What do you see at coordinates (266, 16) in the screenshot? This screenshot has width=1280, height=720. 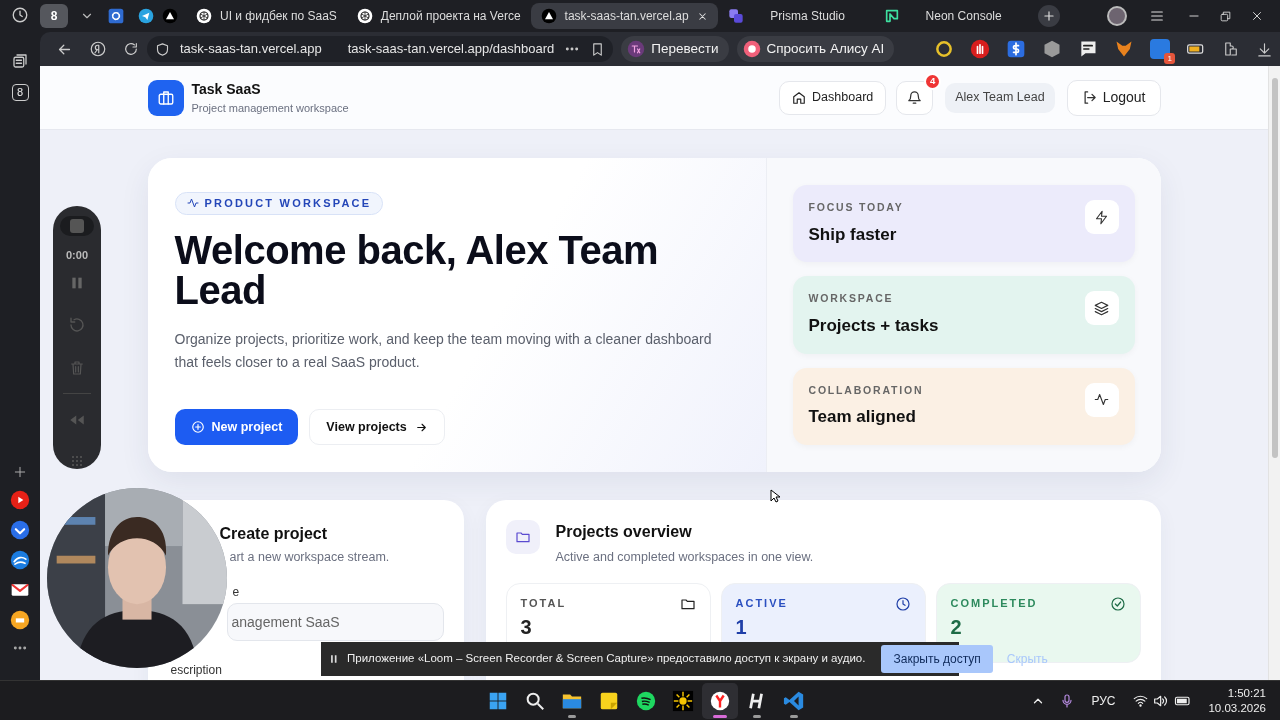 I see `browser-tab: UI и фидбек по SaaS` at bounding box center [266, 16].